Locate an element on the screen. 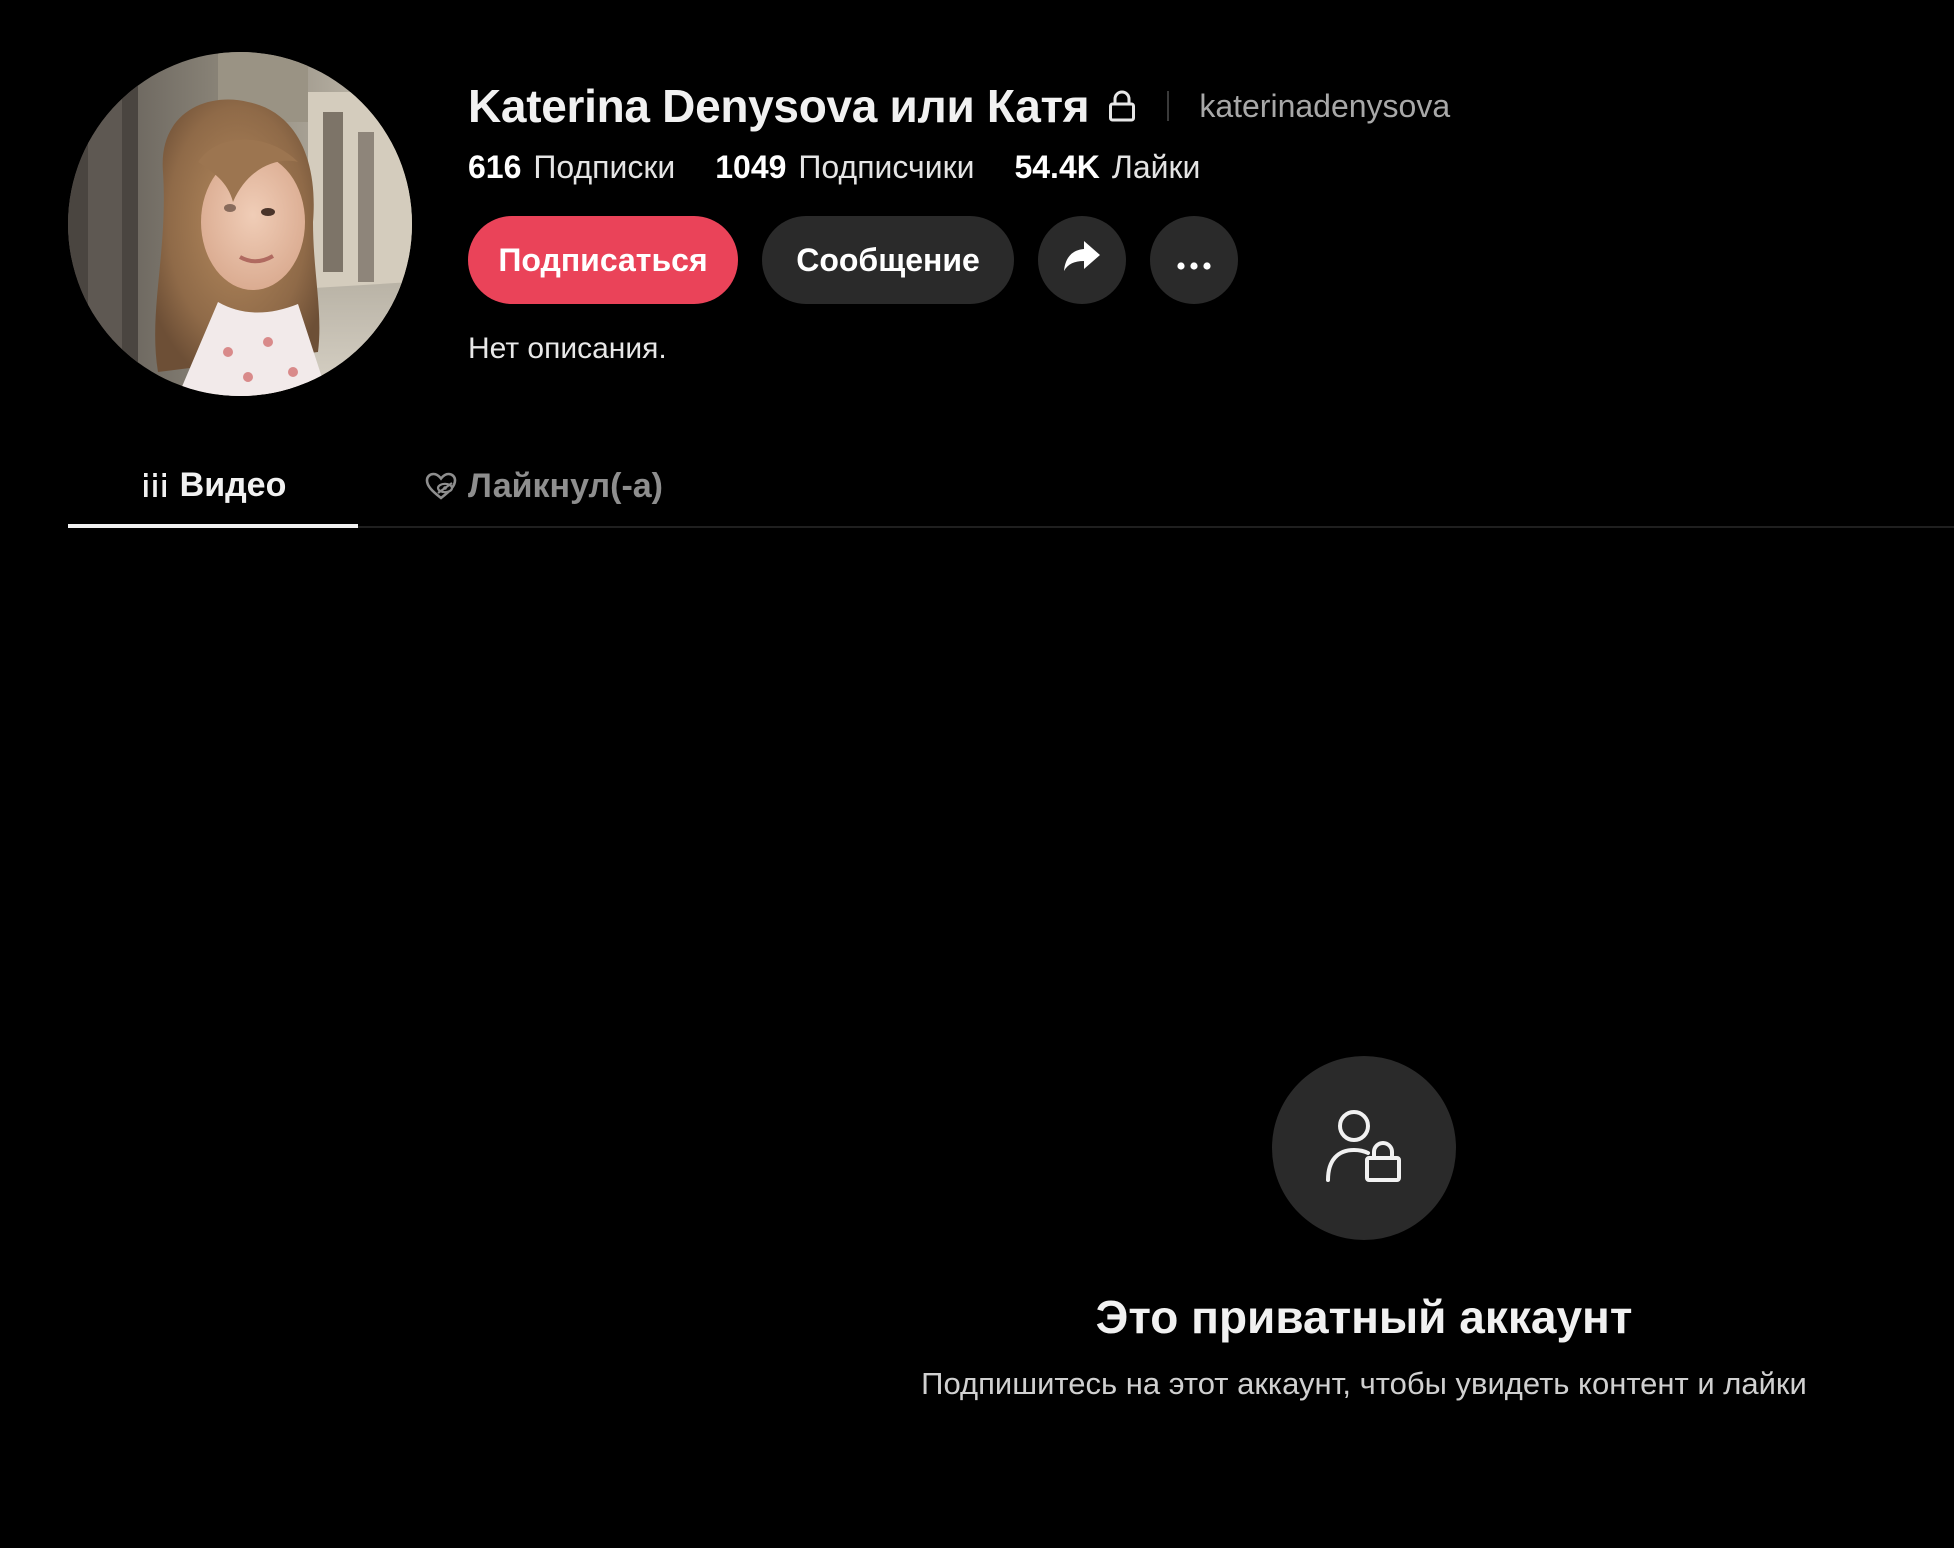 The image size is (1954, 1548). tab-liked-label: Лайкнул(-а) is located at coordinates (566, 485).